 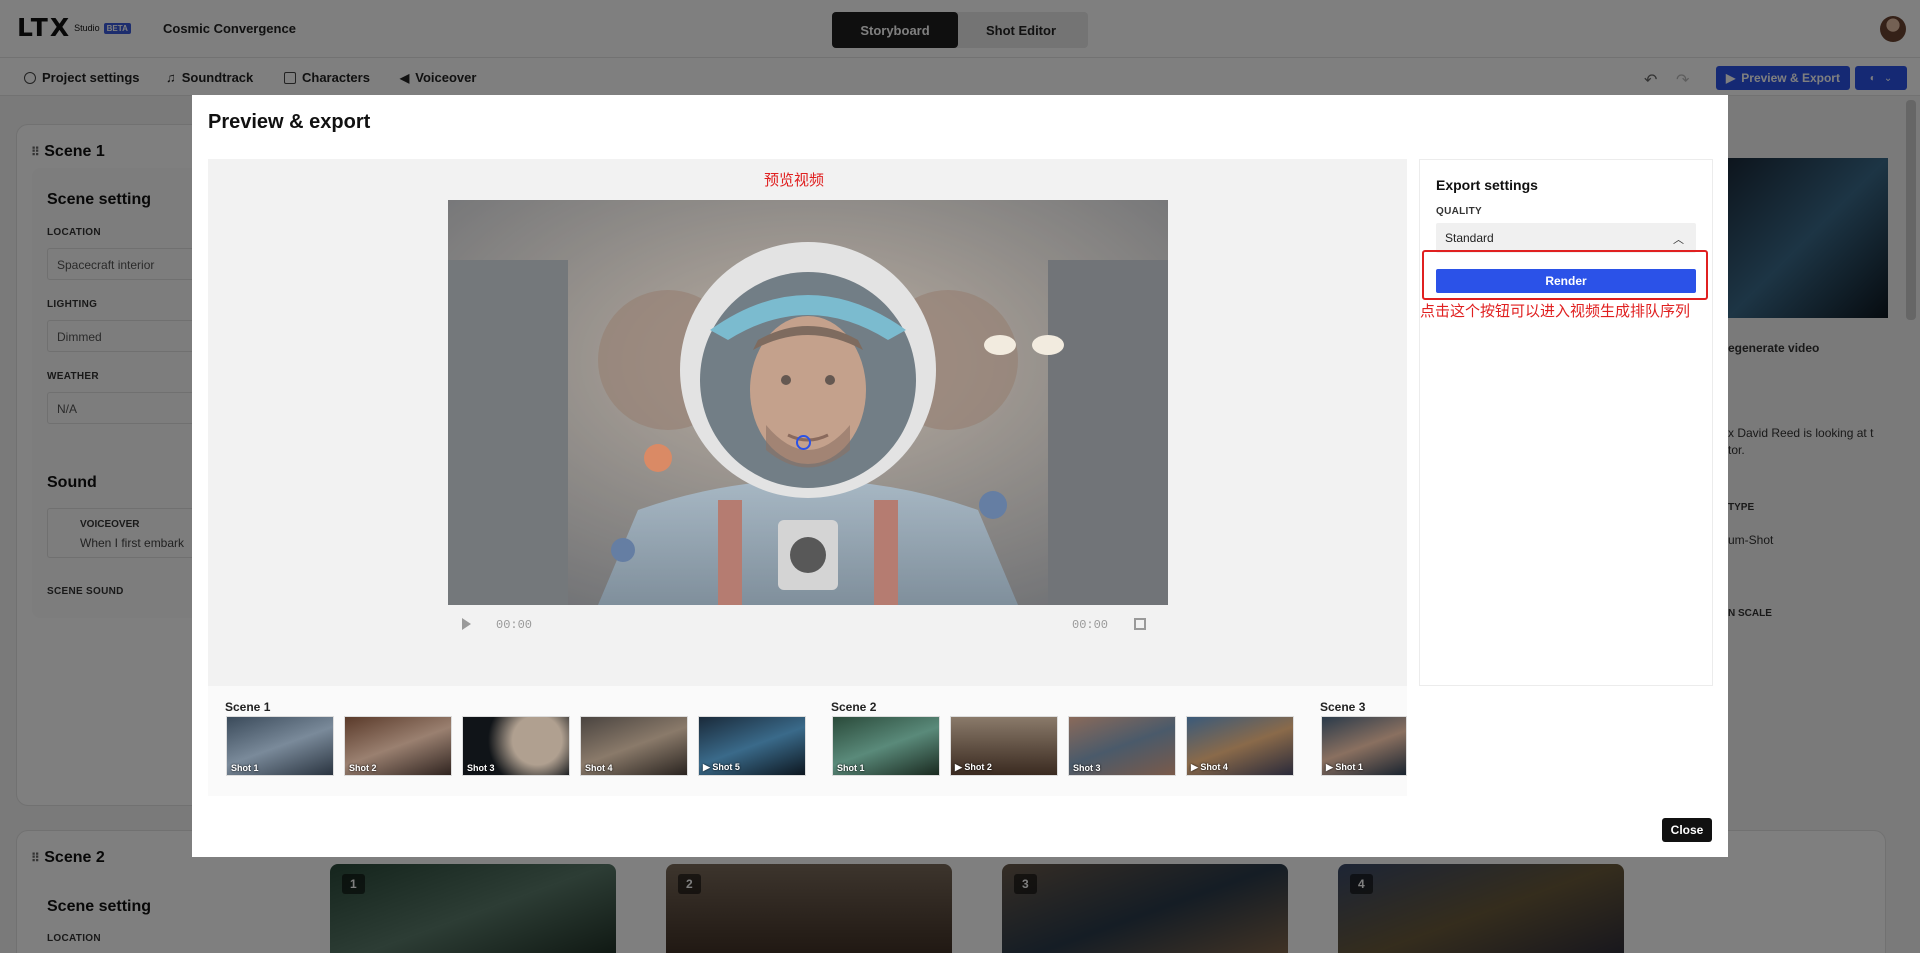 What do you see at coordinates (973, 767) in the screenshot?
I see `shot-label: ▶ Shot 2` at bounding box center [973, 767].